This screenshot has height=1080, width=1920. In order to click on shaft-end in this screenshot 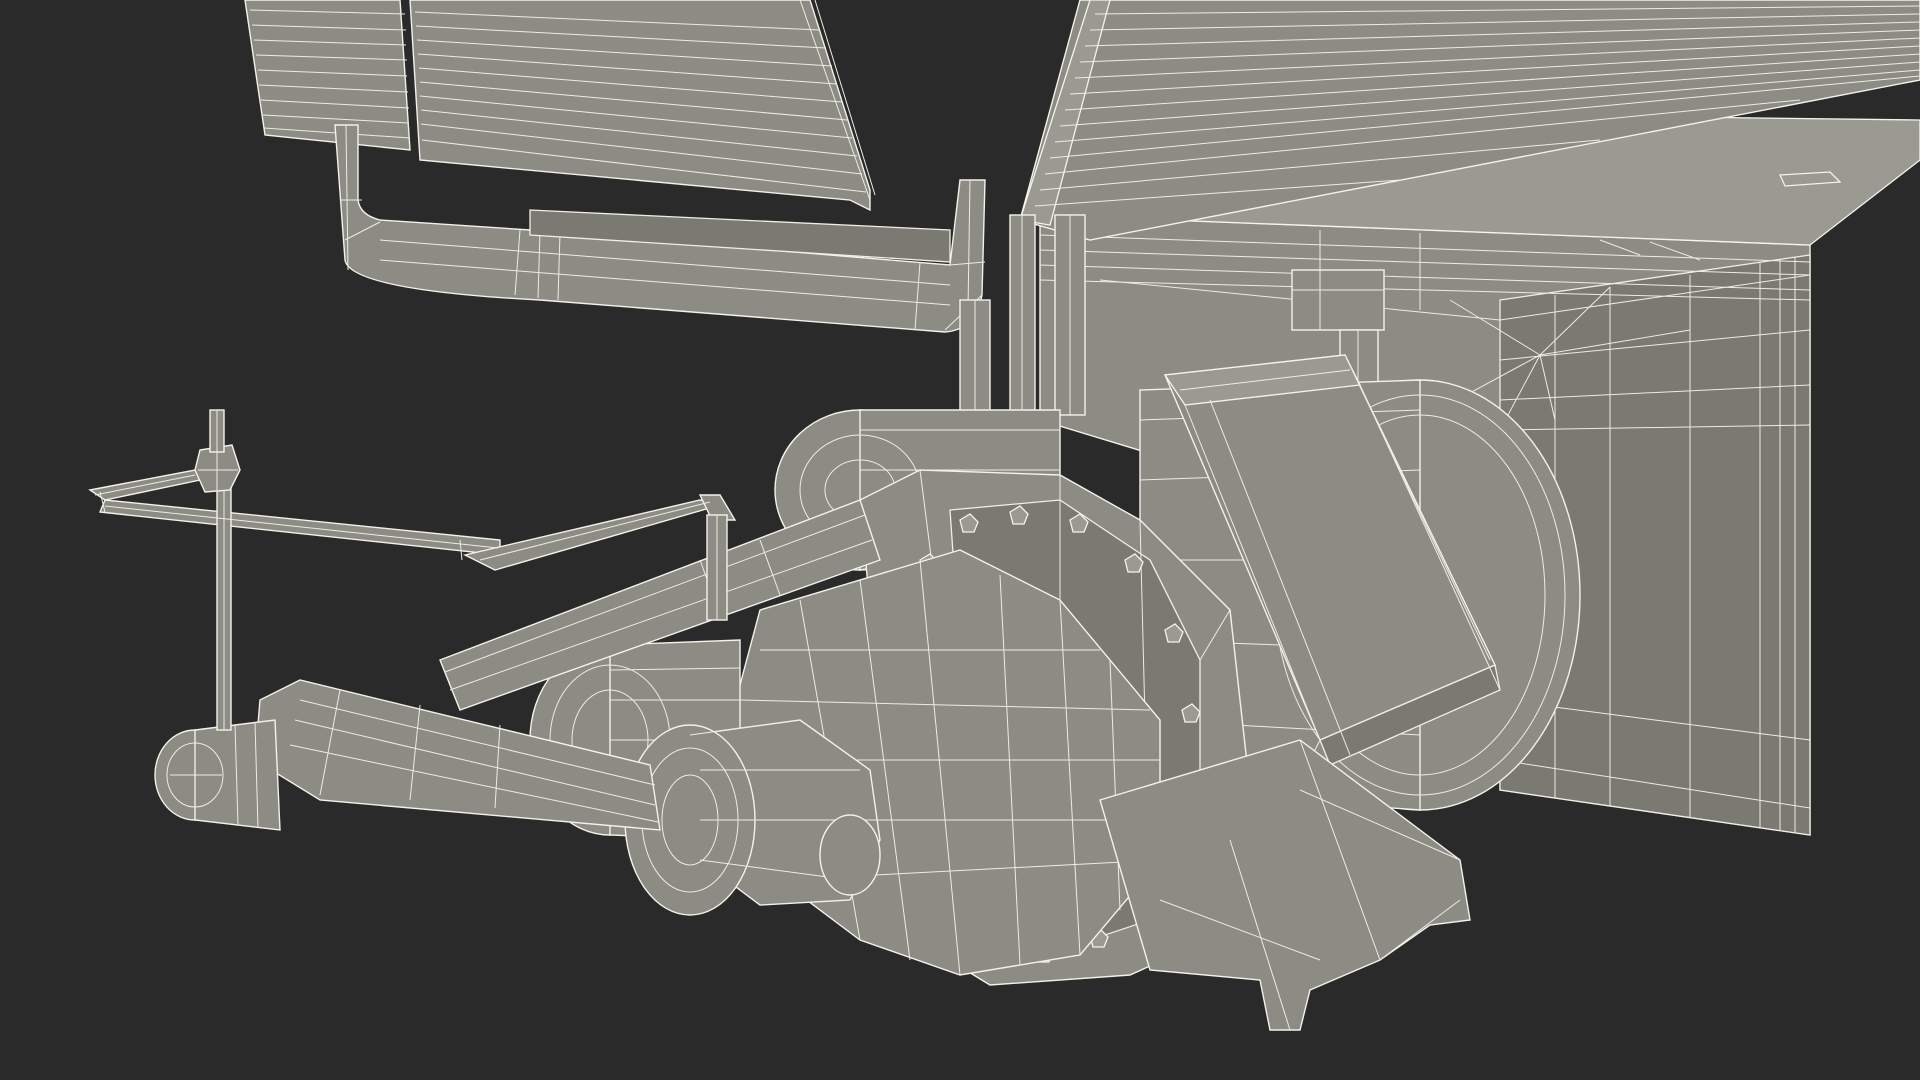, I will do `click(752, 817)`.